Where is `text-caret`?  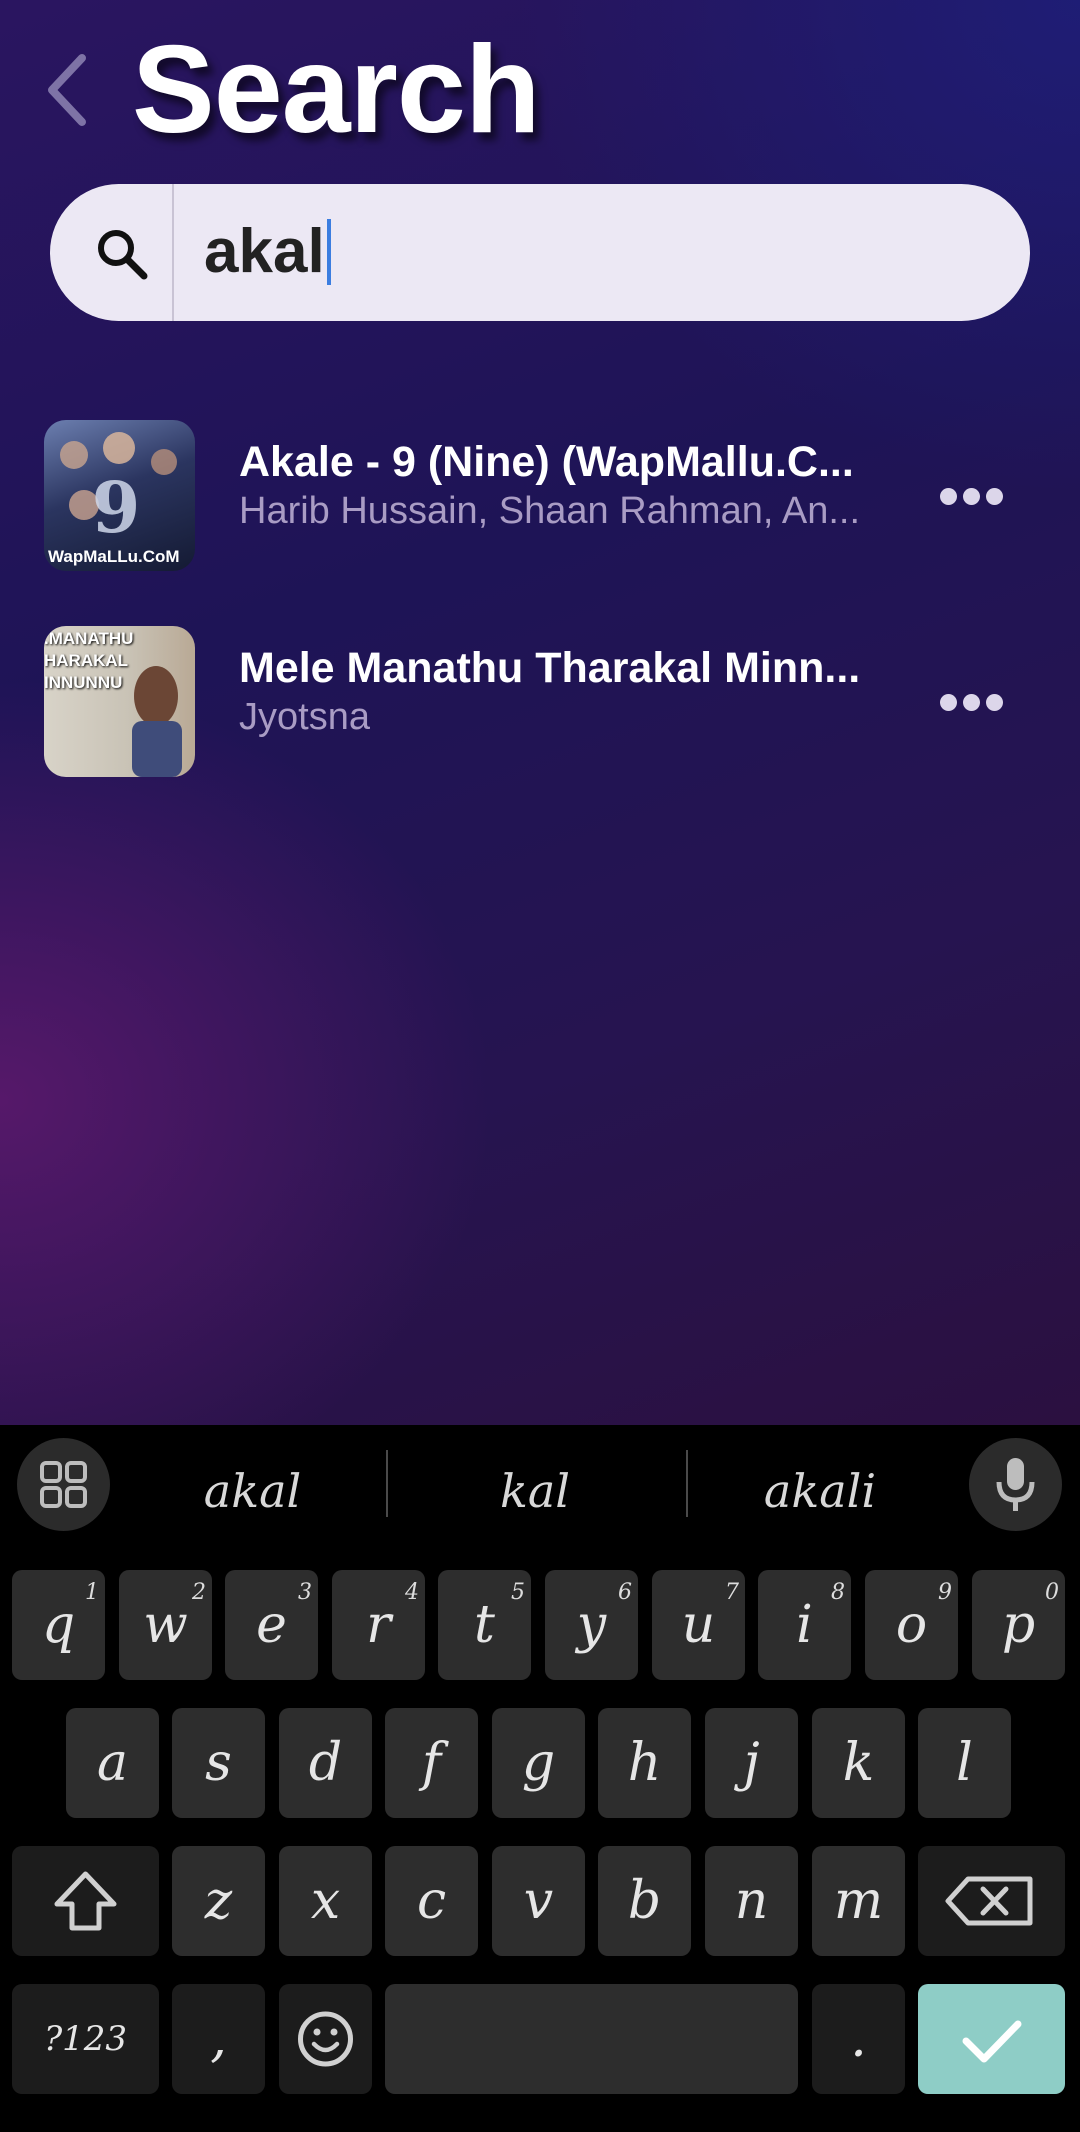
text-caret is located at coordinates (328, 251).